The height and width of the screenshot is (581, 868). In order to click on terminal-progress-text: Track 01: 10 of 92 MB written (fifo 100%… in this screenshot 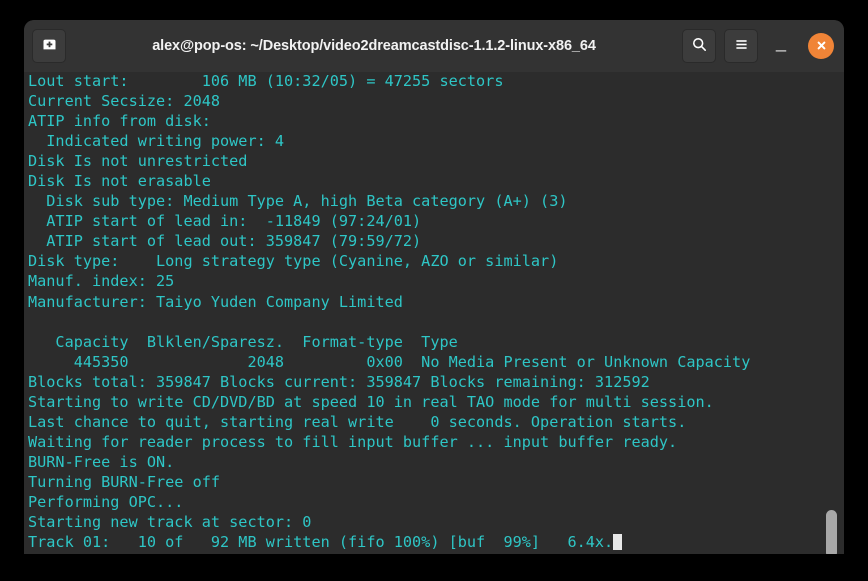, I will do `click(321, 542)`.